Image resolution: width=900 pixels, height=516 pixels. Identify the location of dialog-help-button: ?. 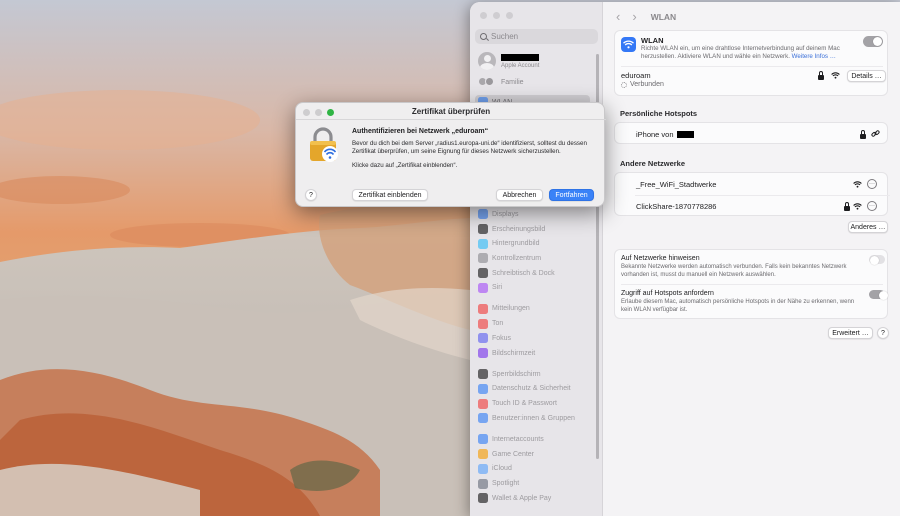
(311, 195).